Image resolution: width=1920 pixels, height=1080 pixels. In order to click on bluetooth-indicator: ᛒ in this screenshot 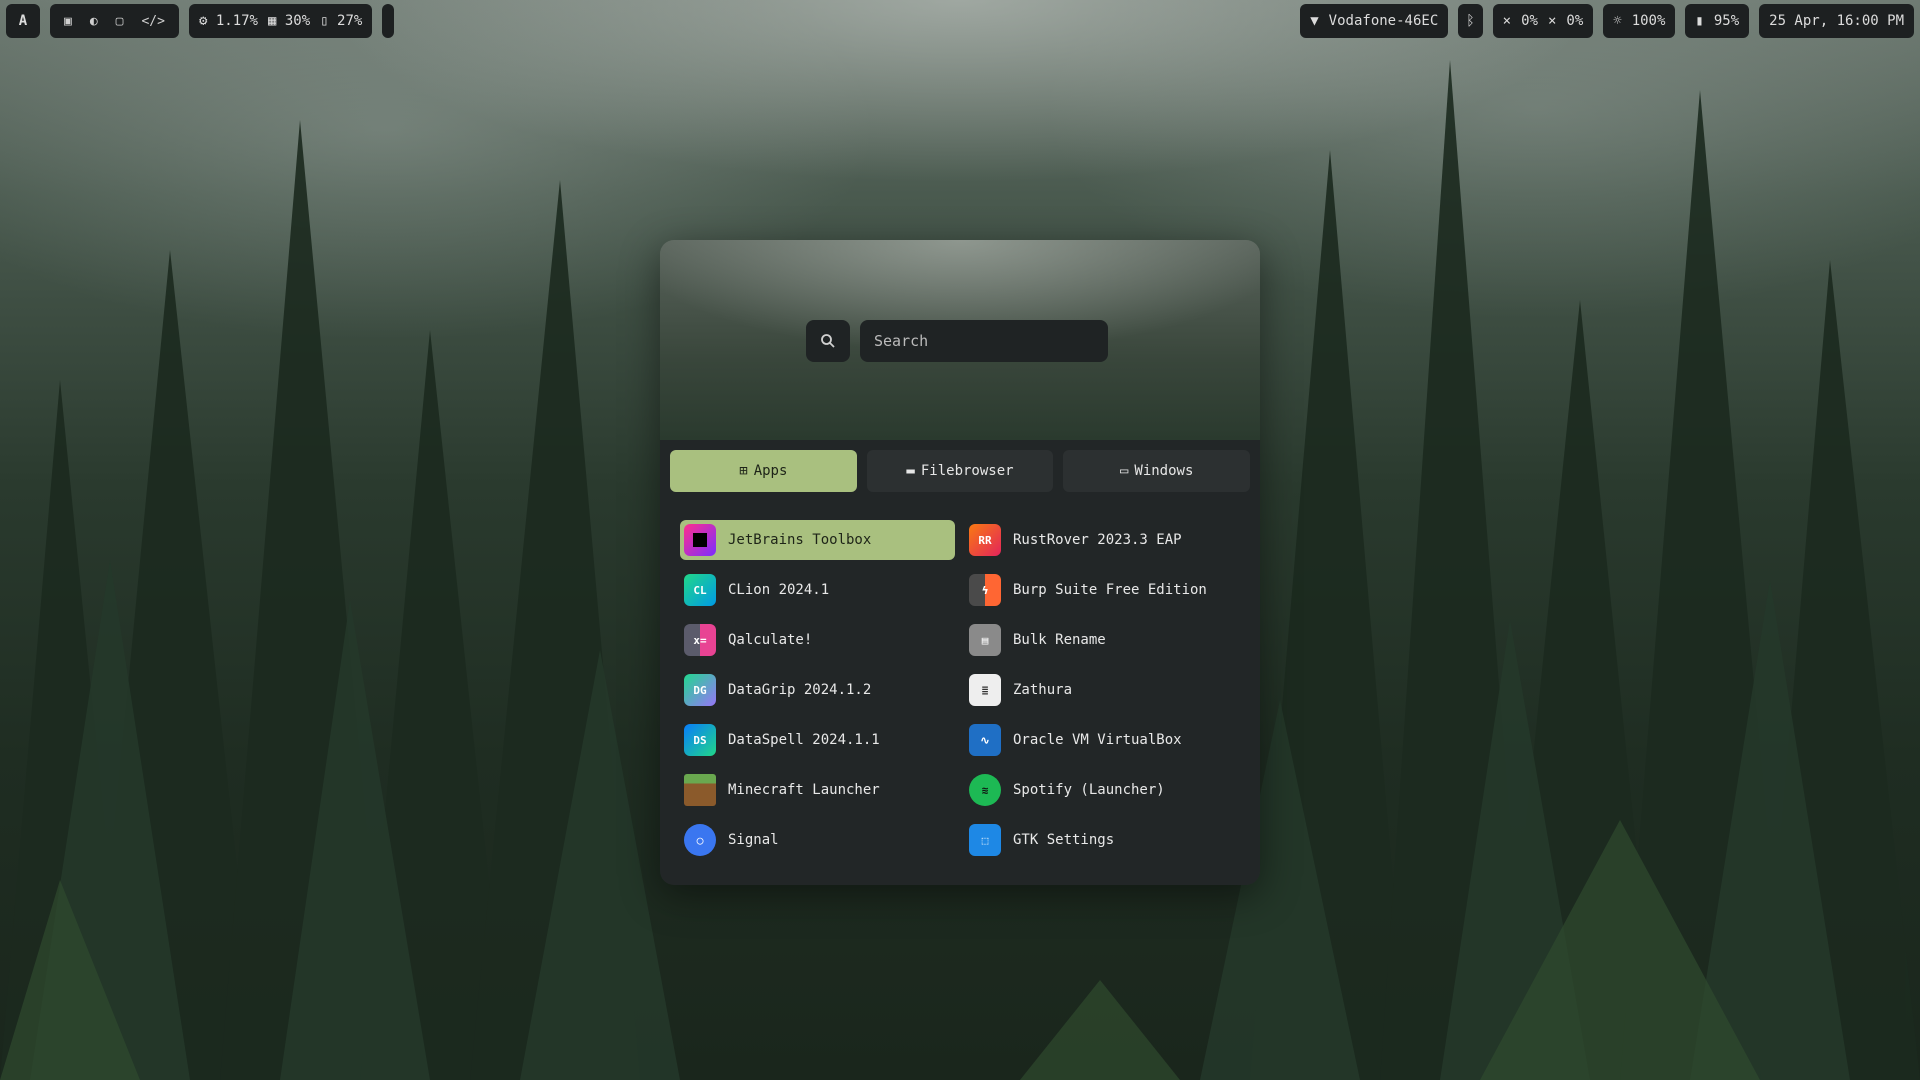, I will do `click(1470, 21)`.